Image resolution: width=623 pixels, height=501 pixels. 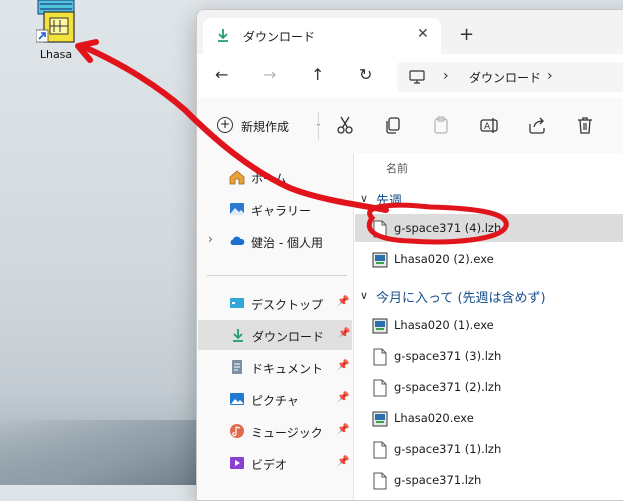 I want to click on chevron-right-icon: ›, so click(x=210, y=239).